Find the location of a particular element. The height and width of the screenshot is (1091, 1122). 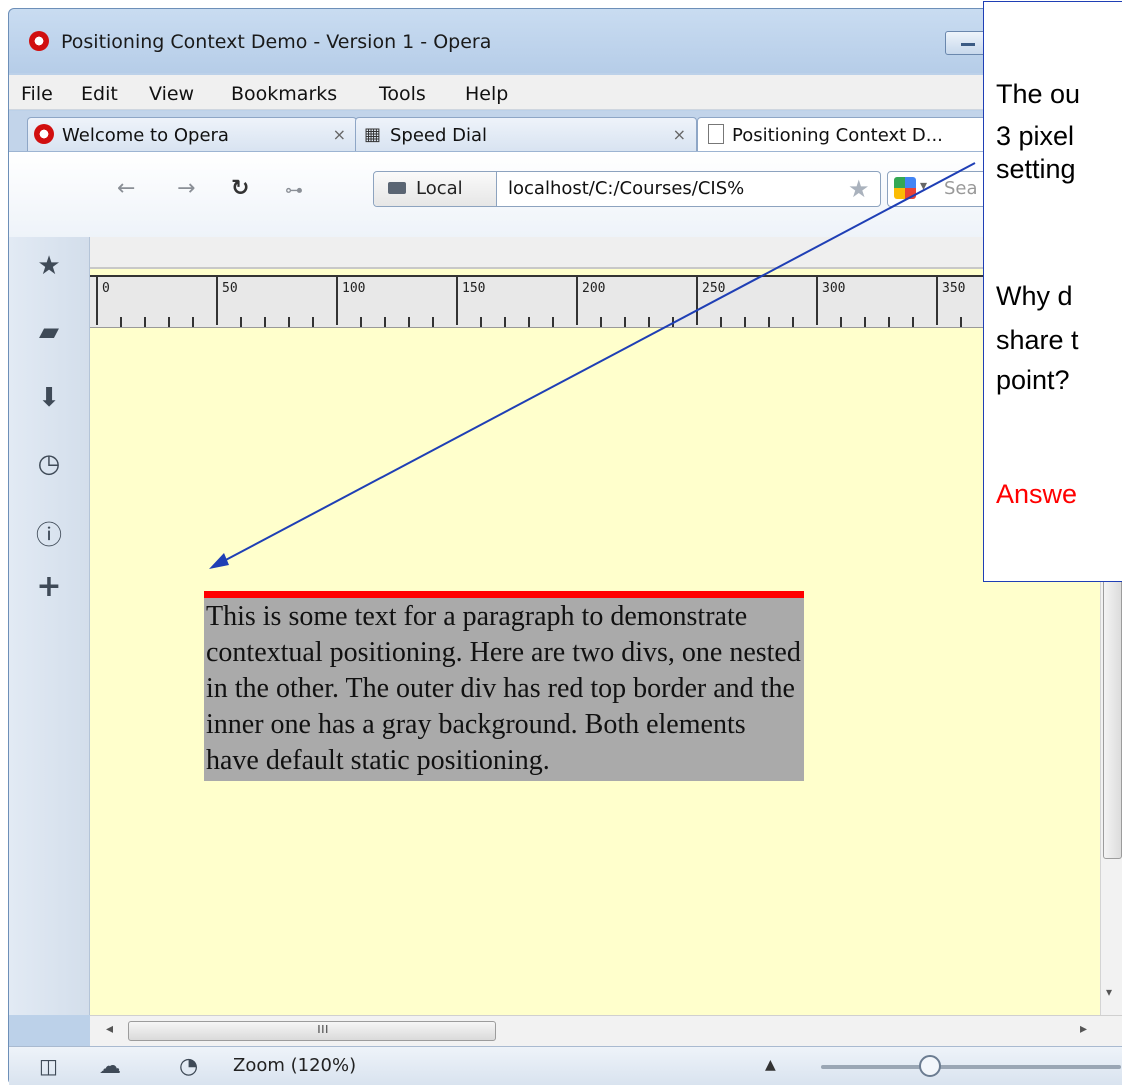

zoom-slider-track is located at coordinates (971, 1067).